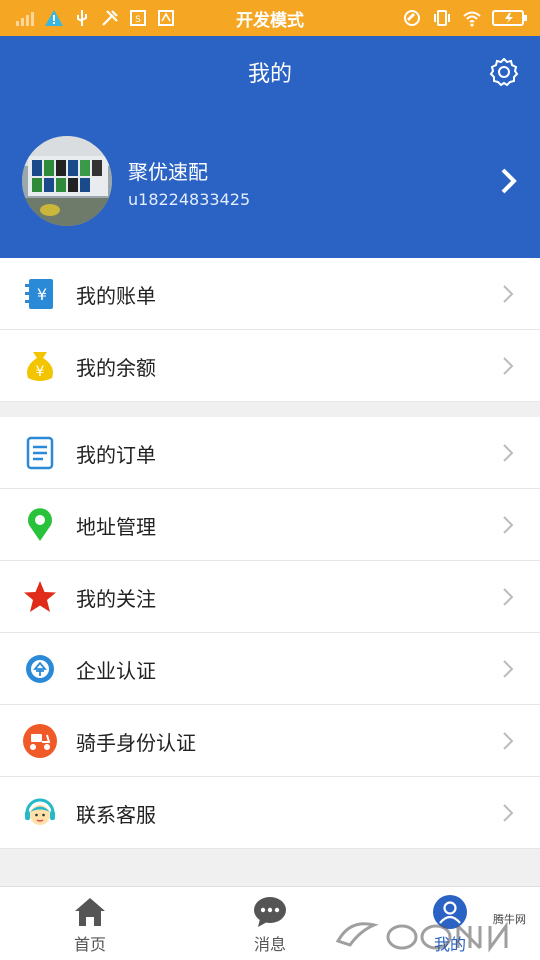 This screenshot has height=960, width=540. Describe the element at coordinates (269, 944) in the screenshot. I see `tab-messages-label: 消息` at that location.